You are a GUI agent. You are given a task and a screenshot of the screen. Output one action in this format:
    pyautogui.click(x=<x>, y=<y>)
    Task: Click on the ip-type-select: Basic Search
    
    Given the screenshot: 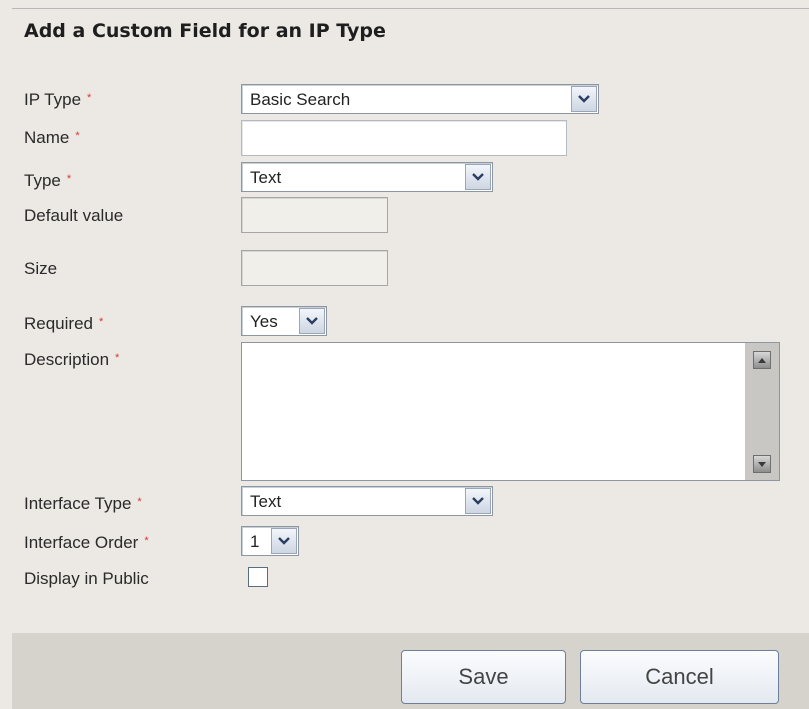 What is the action you would take?
    pyautogui.click(x=420, y=99)
    